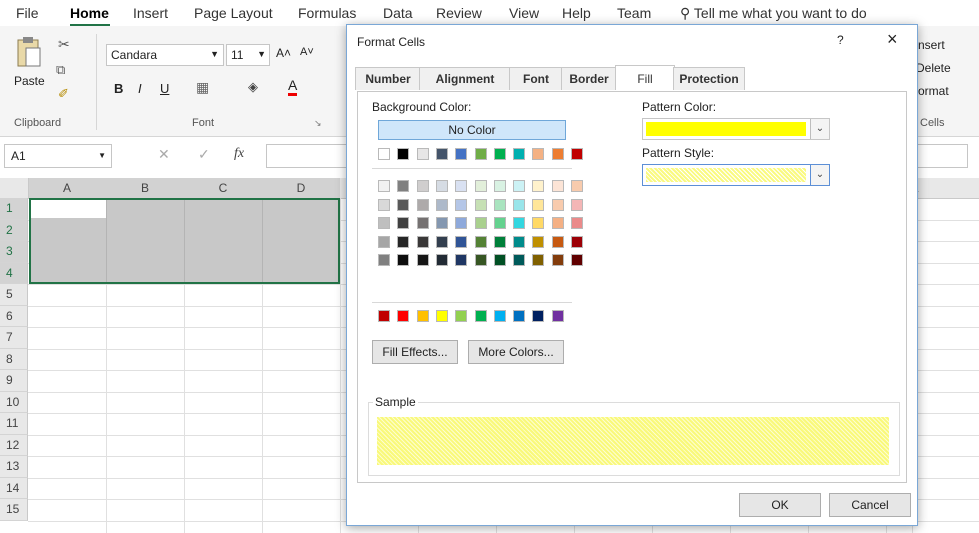 The height and width of the screenshot is (533, 979). I want to click on row-header-14: 14, so click(14, 488).